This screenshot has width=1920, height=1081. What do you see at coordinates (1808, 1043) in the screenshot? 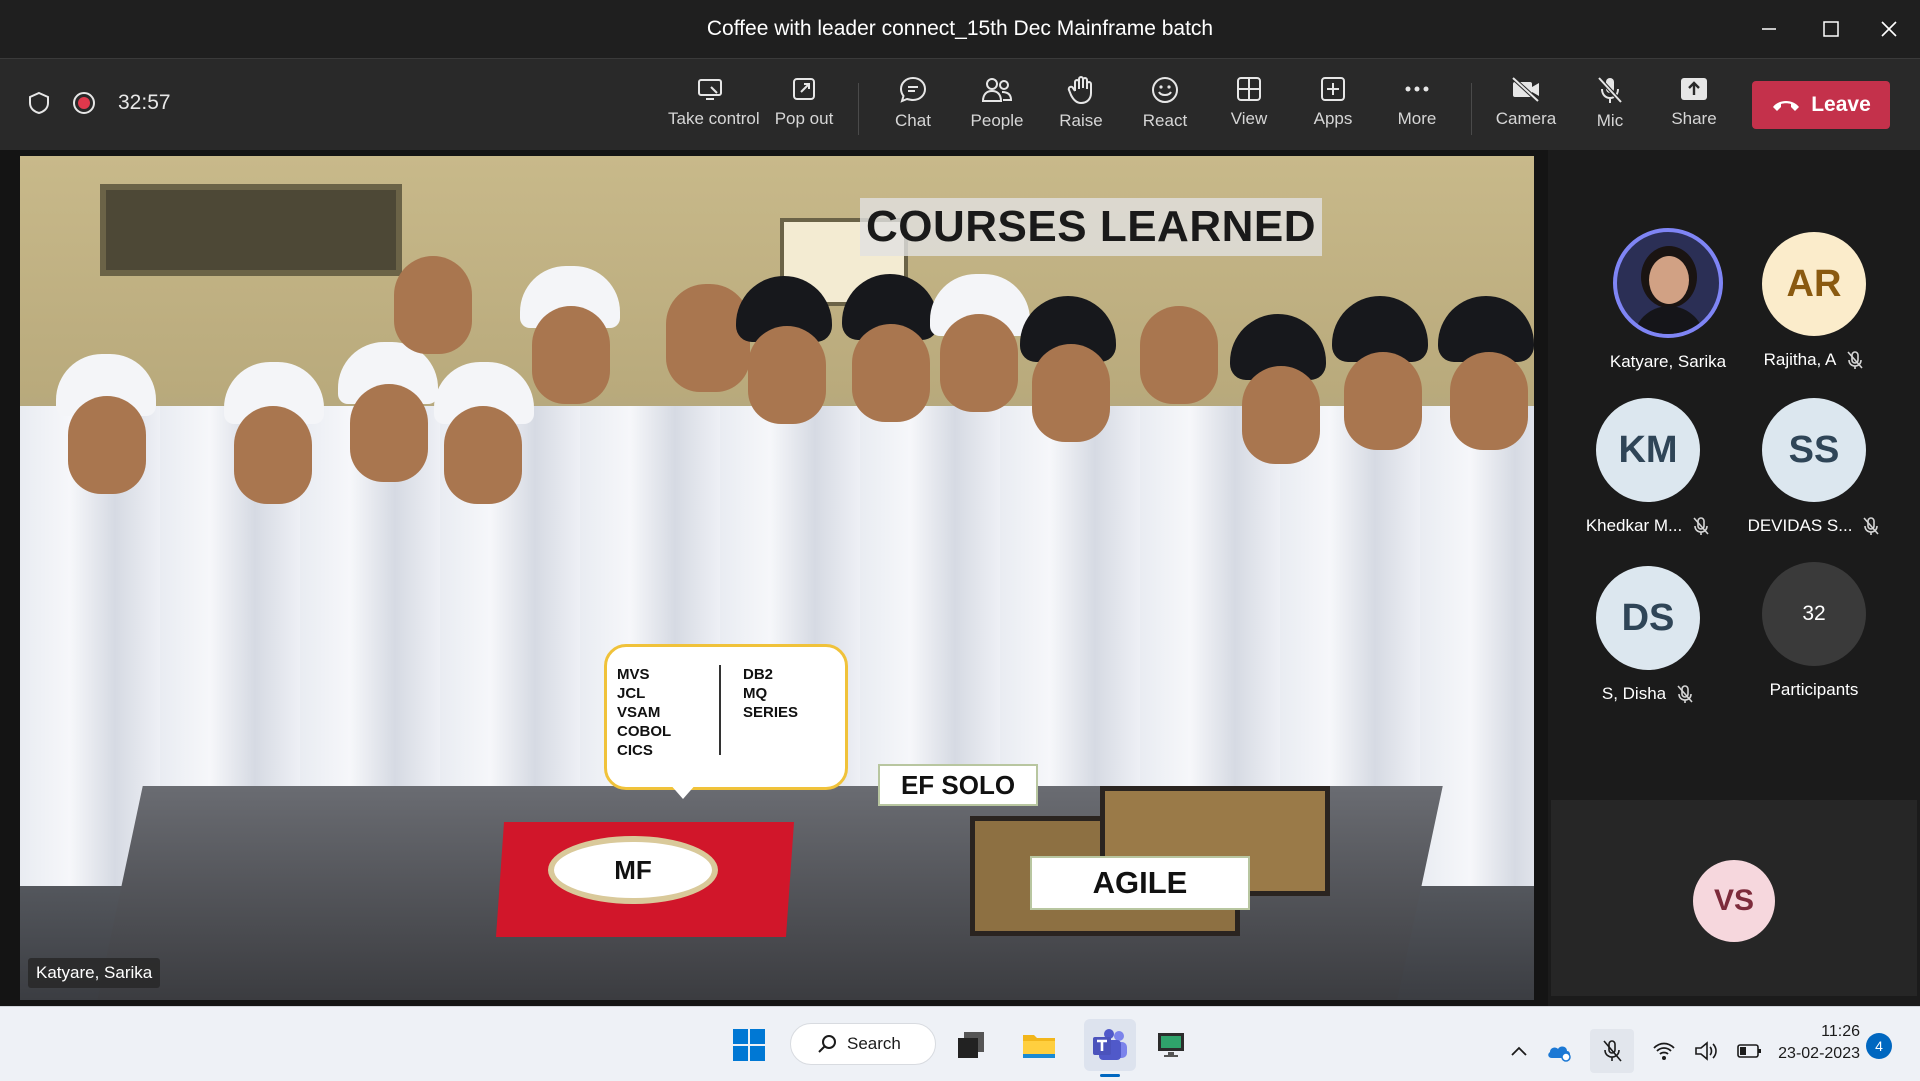
I see `taskbar-clock: 11:26 23-02-2023` at bounding box center [1808, 1043].